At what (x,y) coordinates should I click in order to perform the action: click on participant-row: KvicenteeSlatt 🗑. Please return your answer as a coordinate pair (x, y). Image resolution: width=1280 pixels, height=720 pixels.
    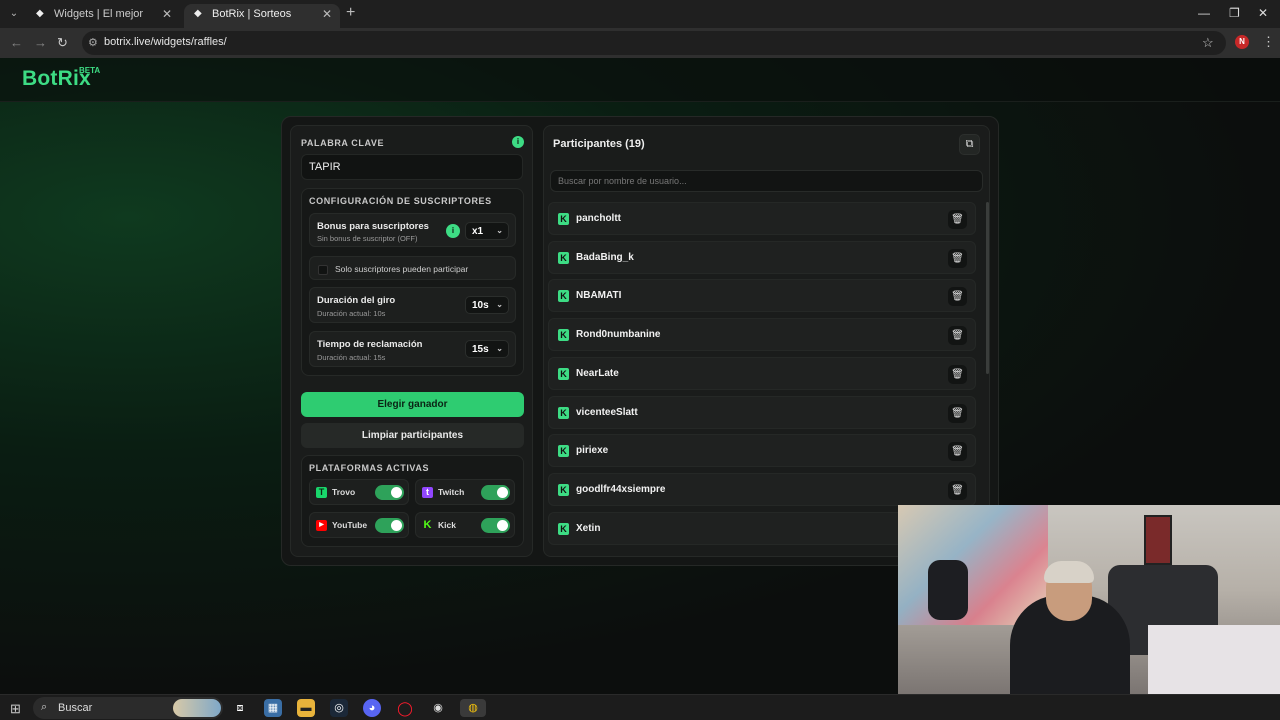
    Looking at the image, I should click on (762, 412).